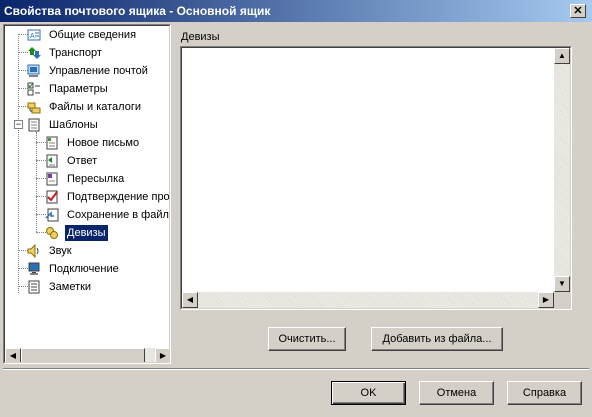  What do you see at coordinates (70, 287) in the screenshot?
I see `tree-item-label: Заметки` at bounding box center [70, 287].